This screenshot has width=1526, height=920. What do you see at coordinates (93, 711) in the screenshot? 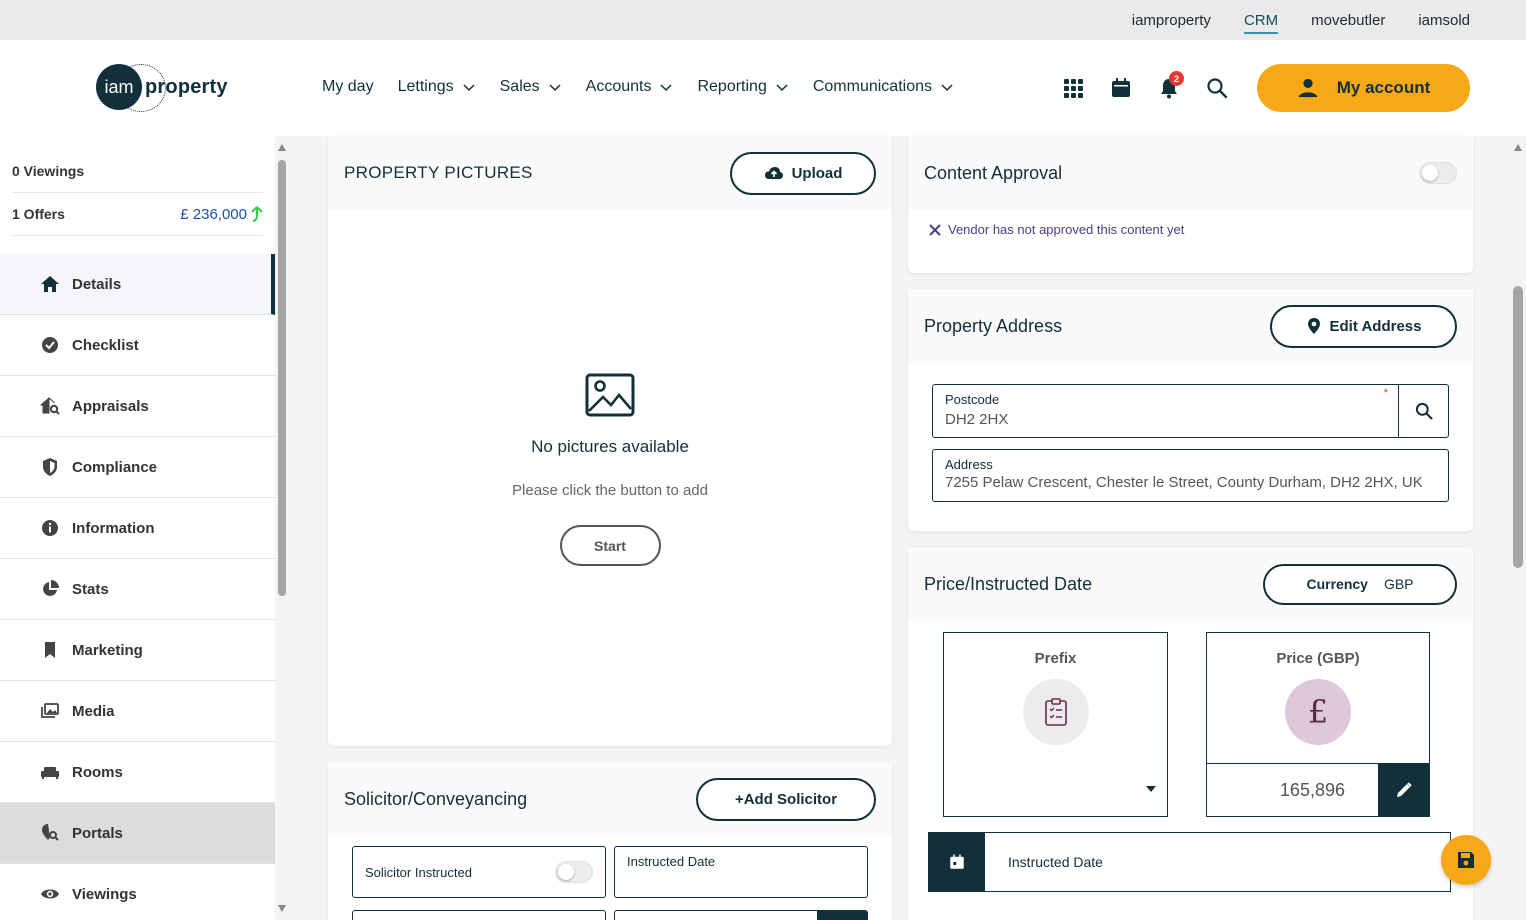
I see `sidebar-item-label: Media` at bounding box center [93, 711].